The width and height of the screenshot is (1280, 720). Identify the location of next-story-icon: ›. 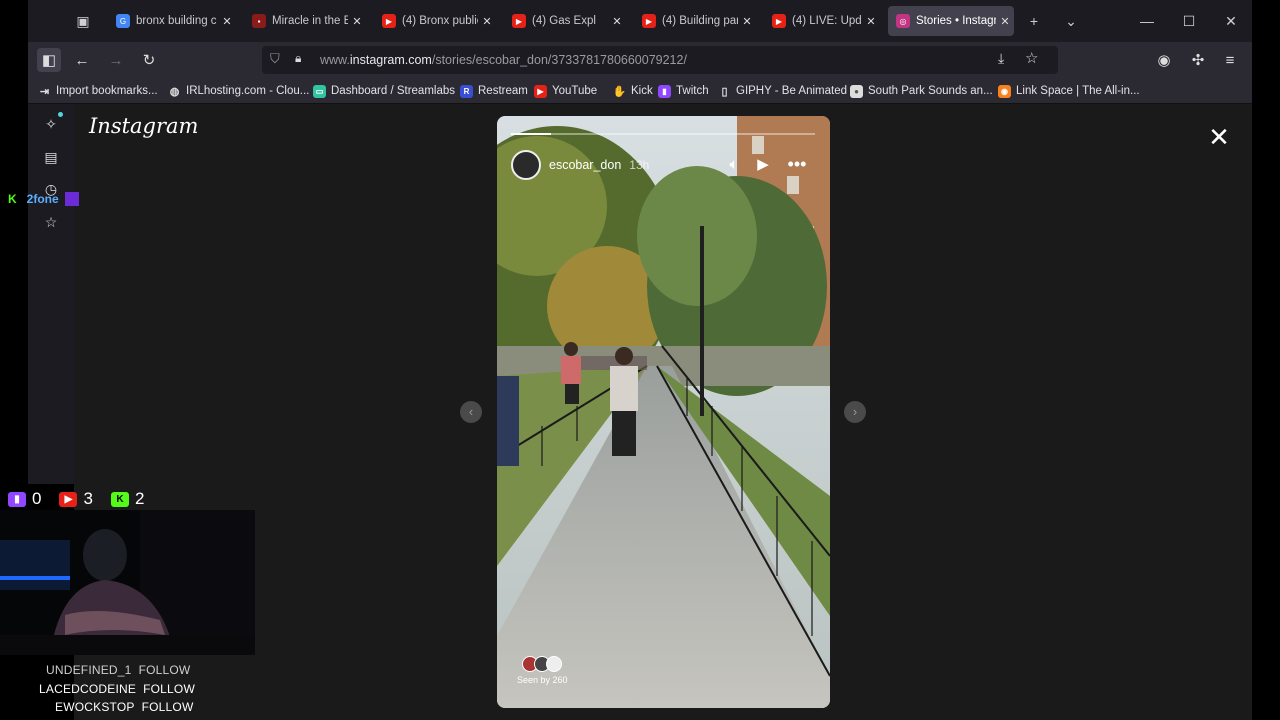
(855, 412).